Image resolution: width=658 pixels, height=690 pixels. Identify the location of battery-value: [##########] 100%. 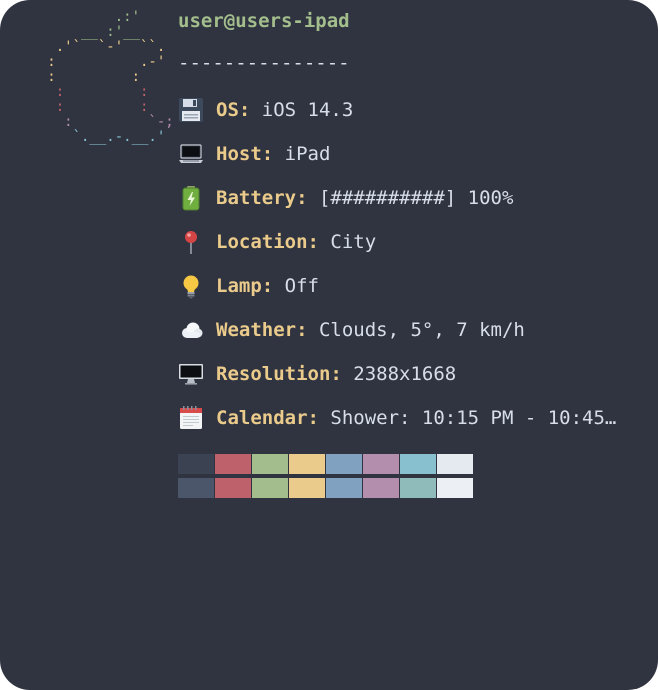
(410, 198).